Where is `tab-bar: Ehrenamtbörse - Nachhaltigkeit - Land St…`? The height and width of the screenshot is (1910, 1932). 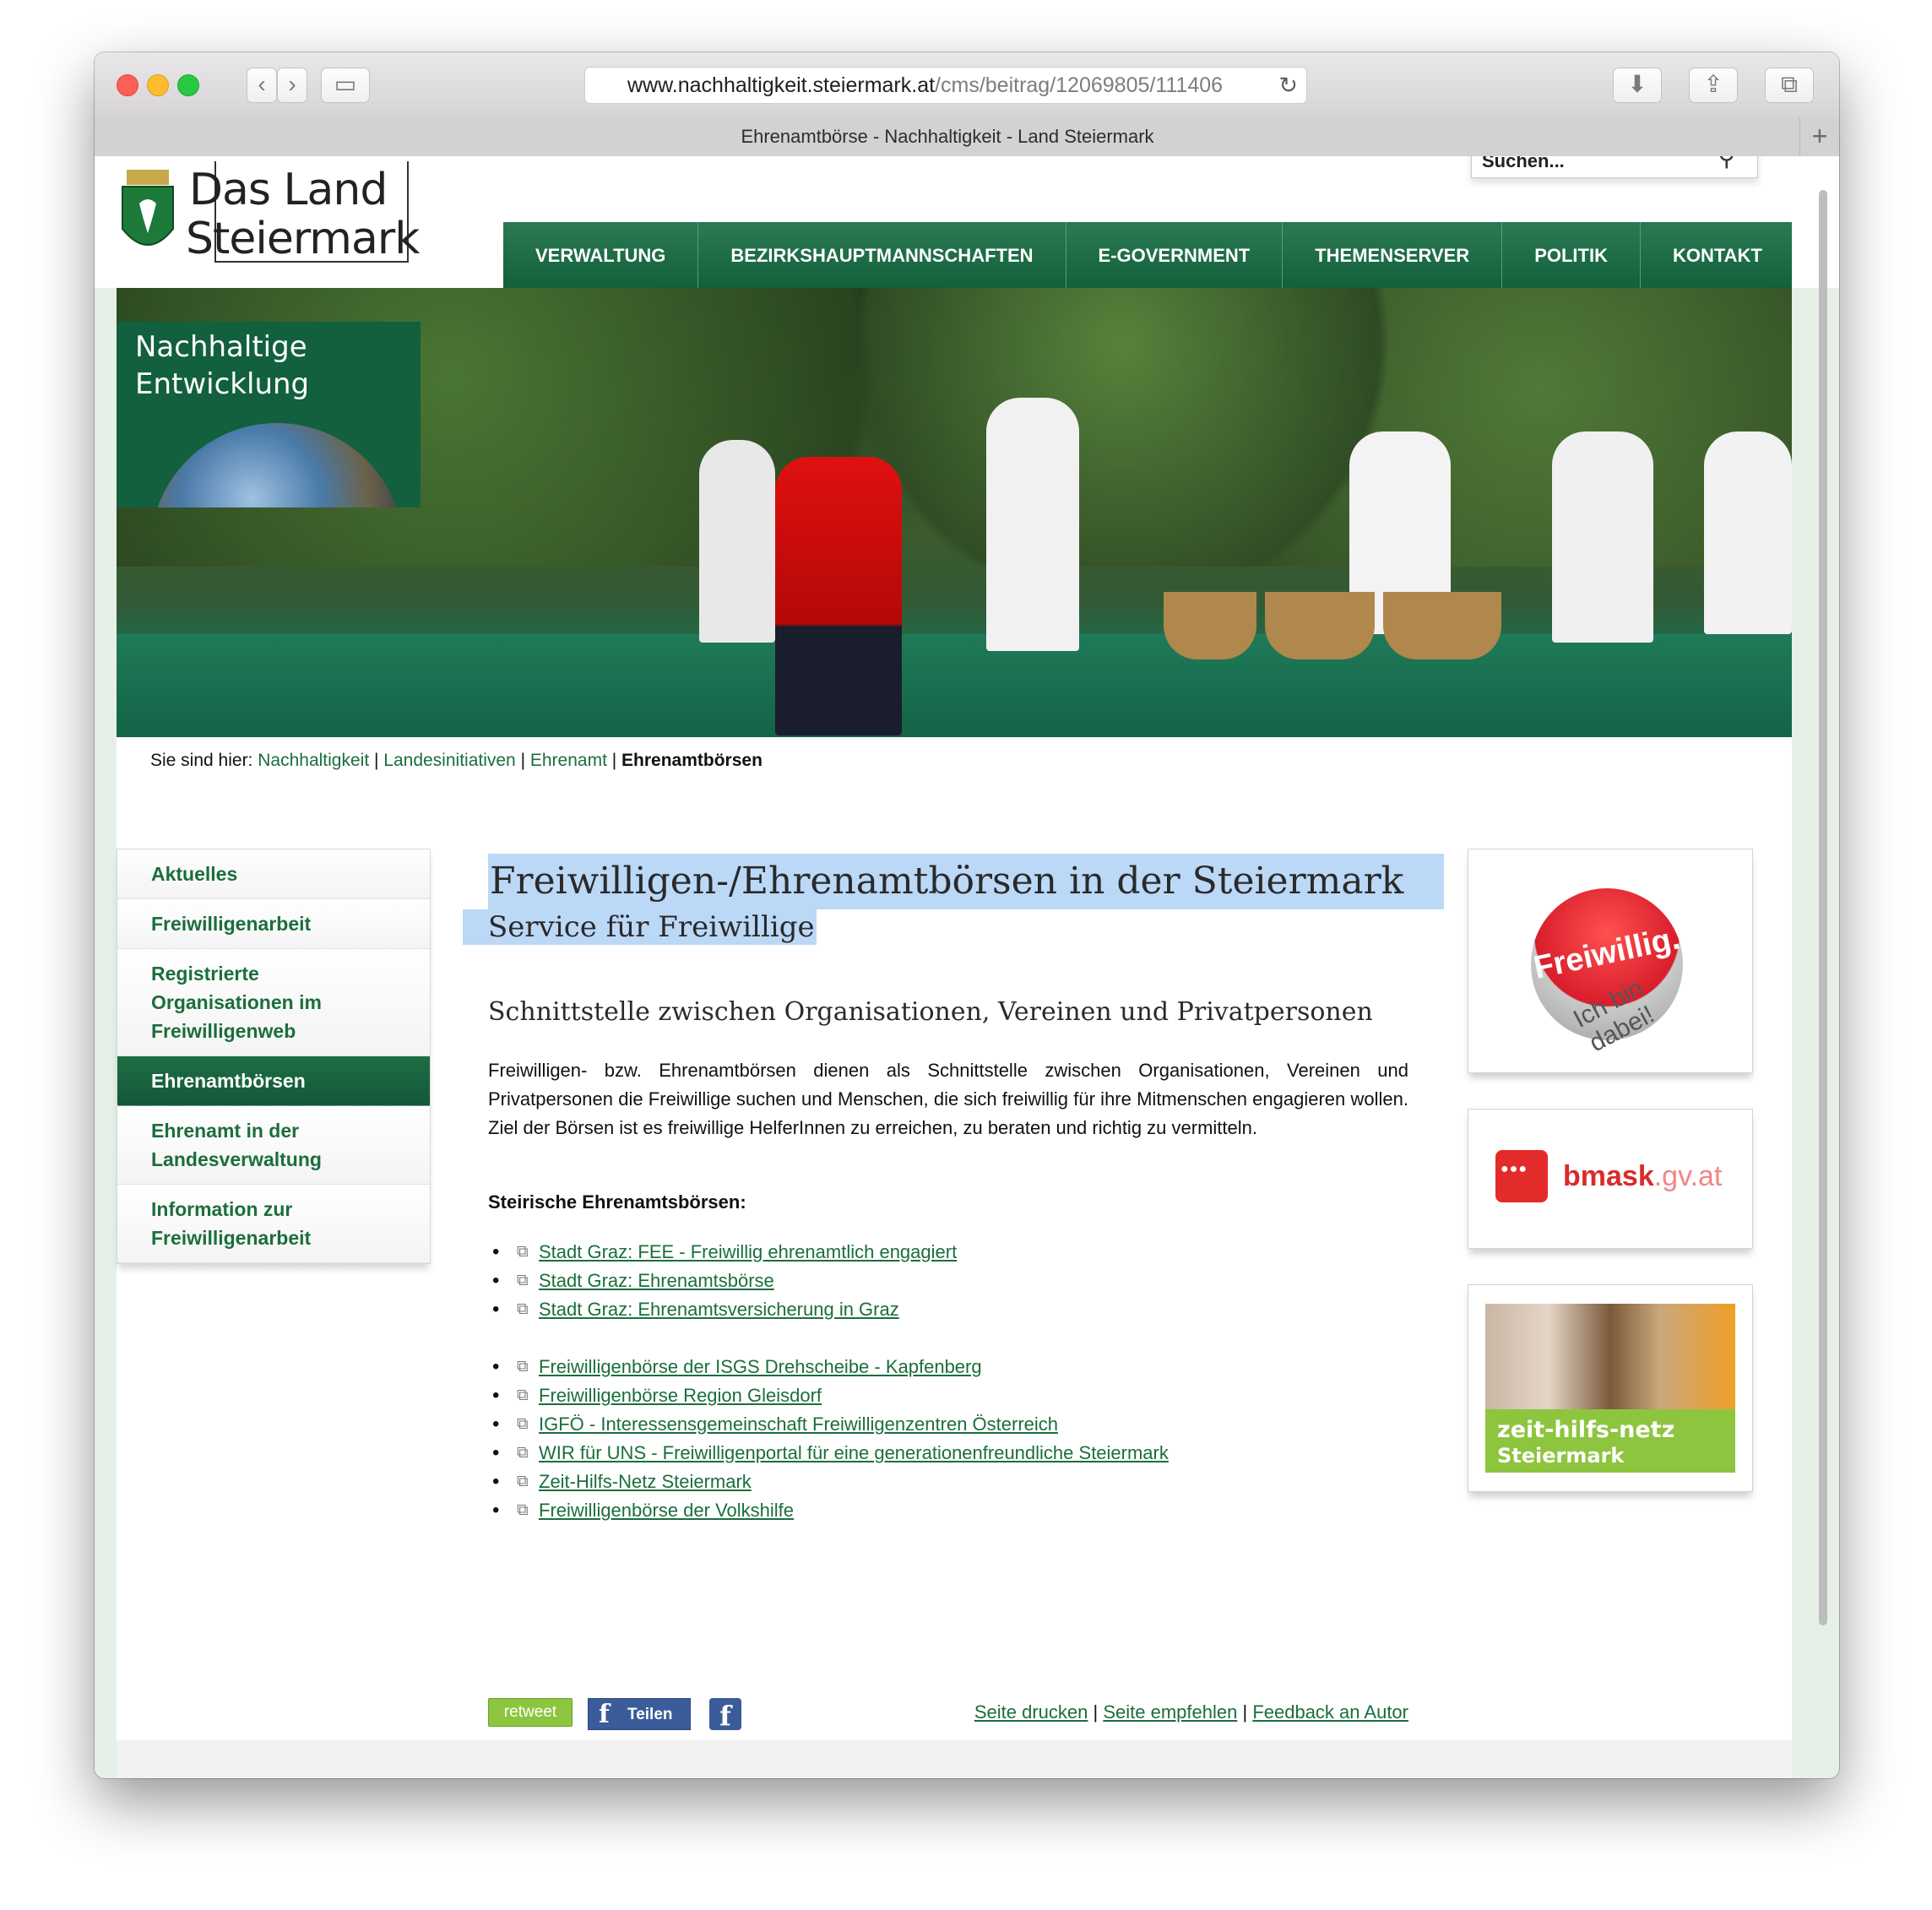
tab-bar: Ehrenamtbörse - Nachhaltigkeit - Land St… is located at coordinates (967, 137).